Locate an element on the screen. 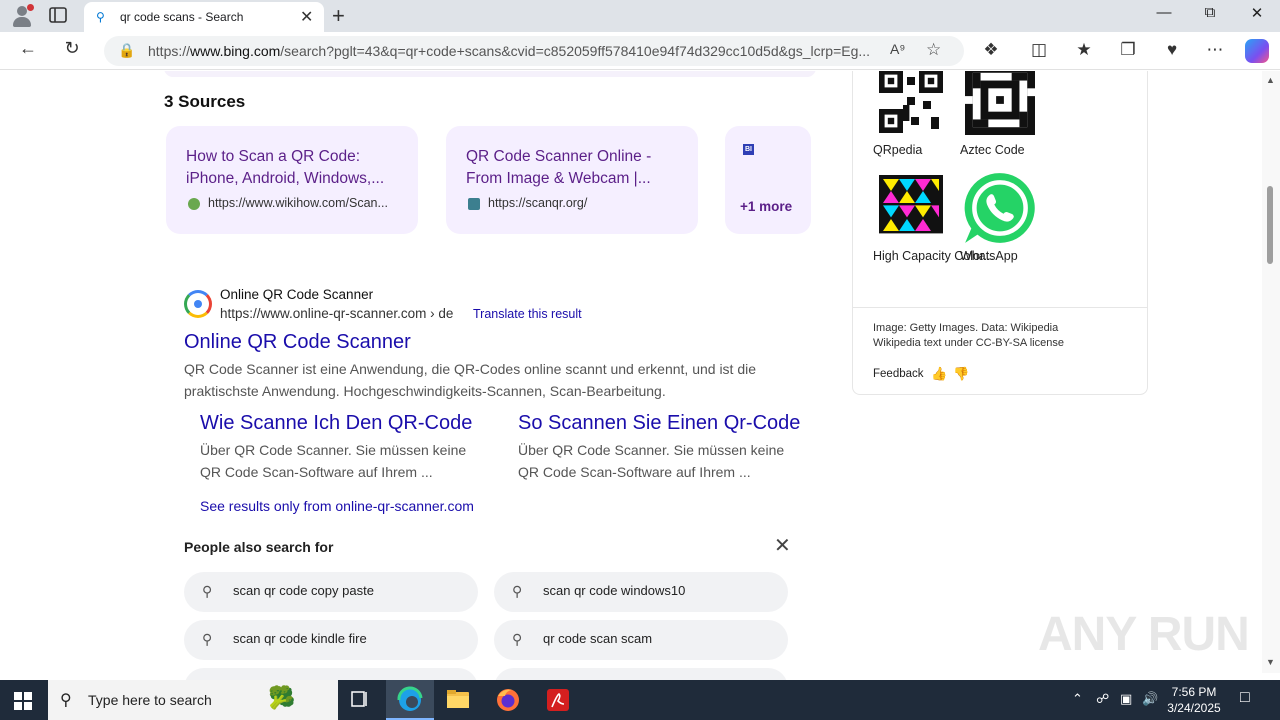  divider is located at coordinates (1000, 307).